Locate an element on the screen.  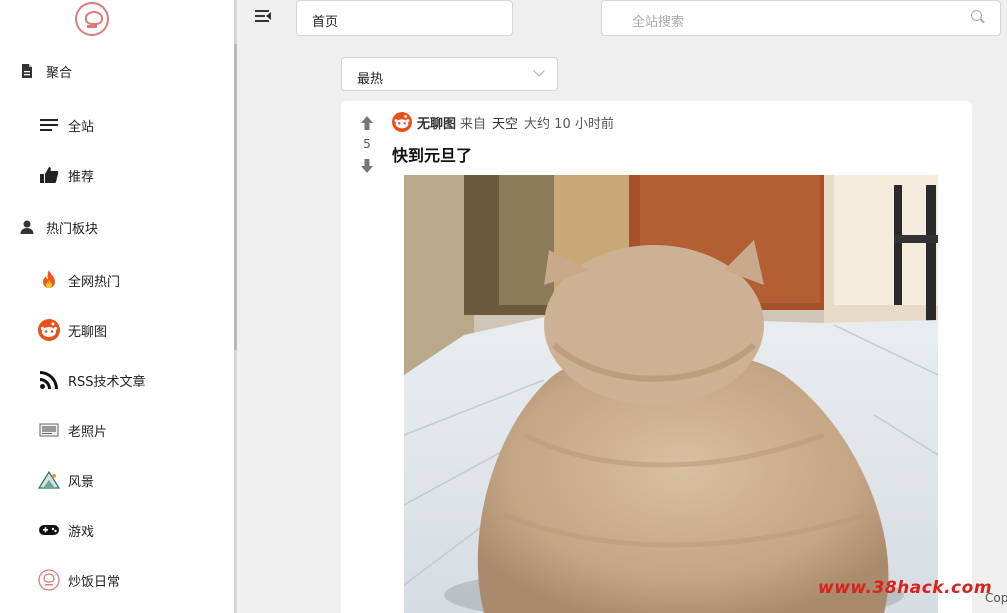
sidebar-section-label: 热门板块 is located at coordinates (72, 229).